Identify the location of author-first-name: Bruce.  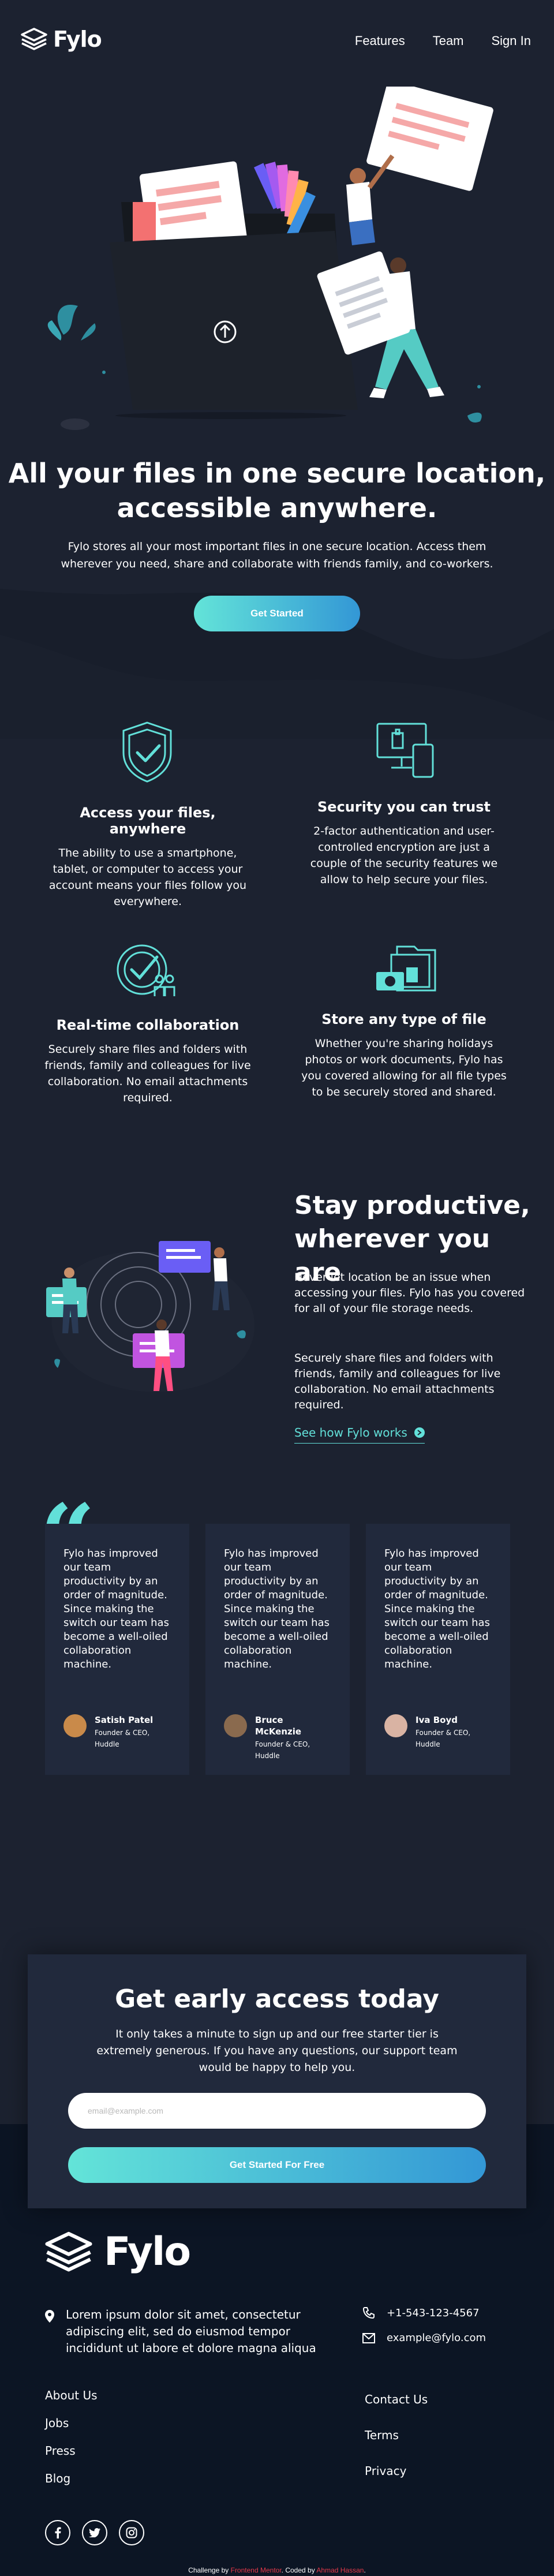
(269, 1720).